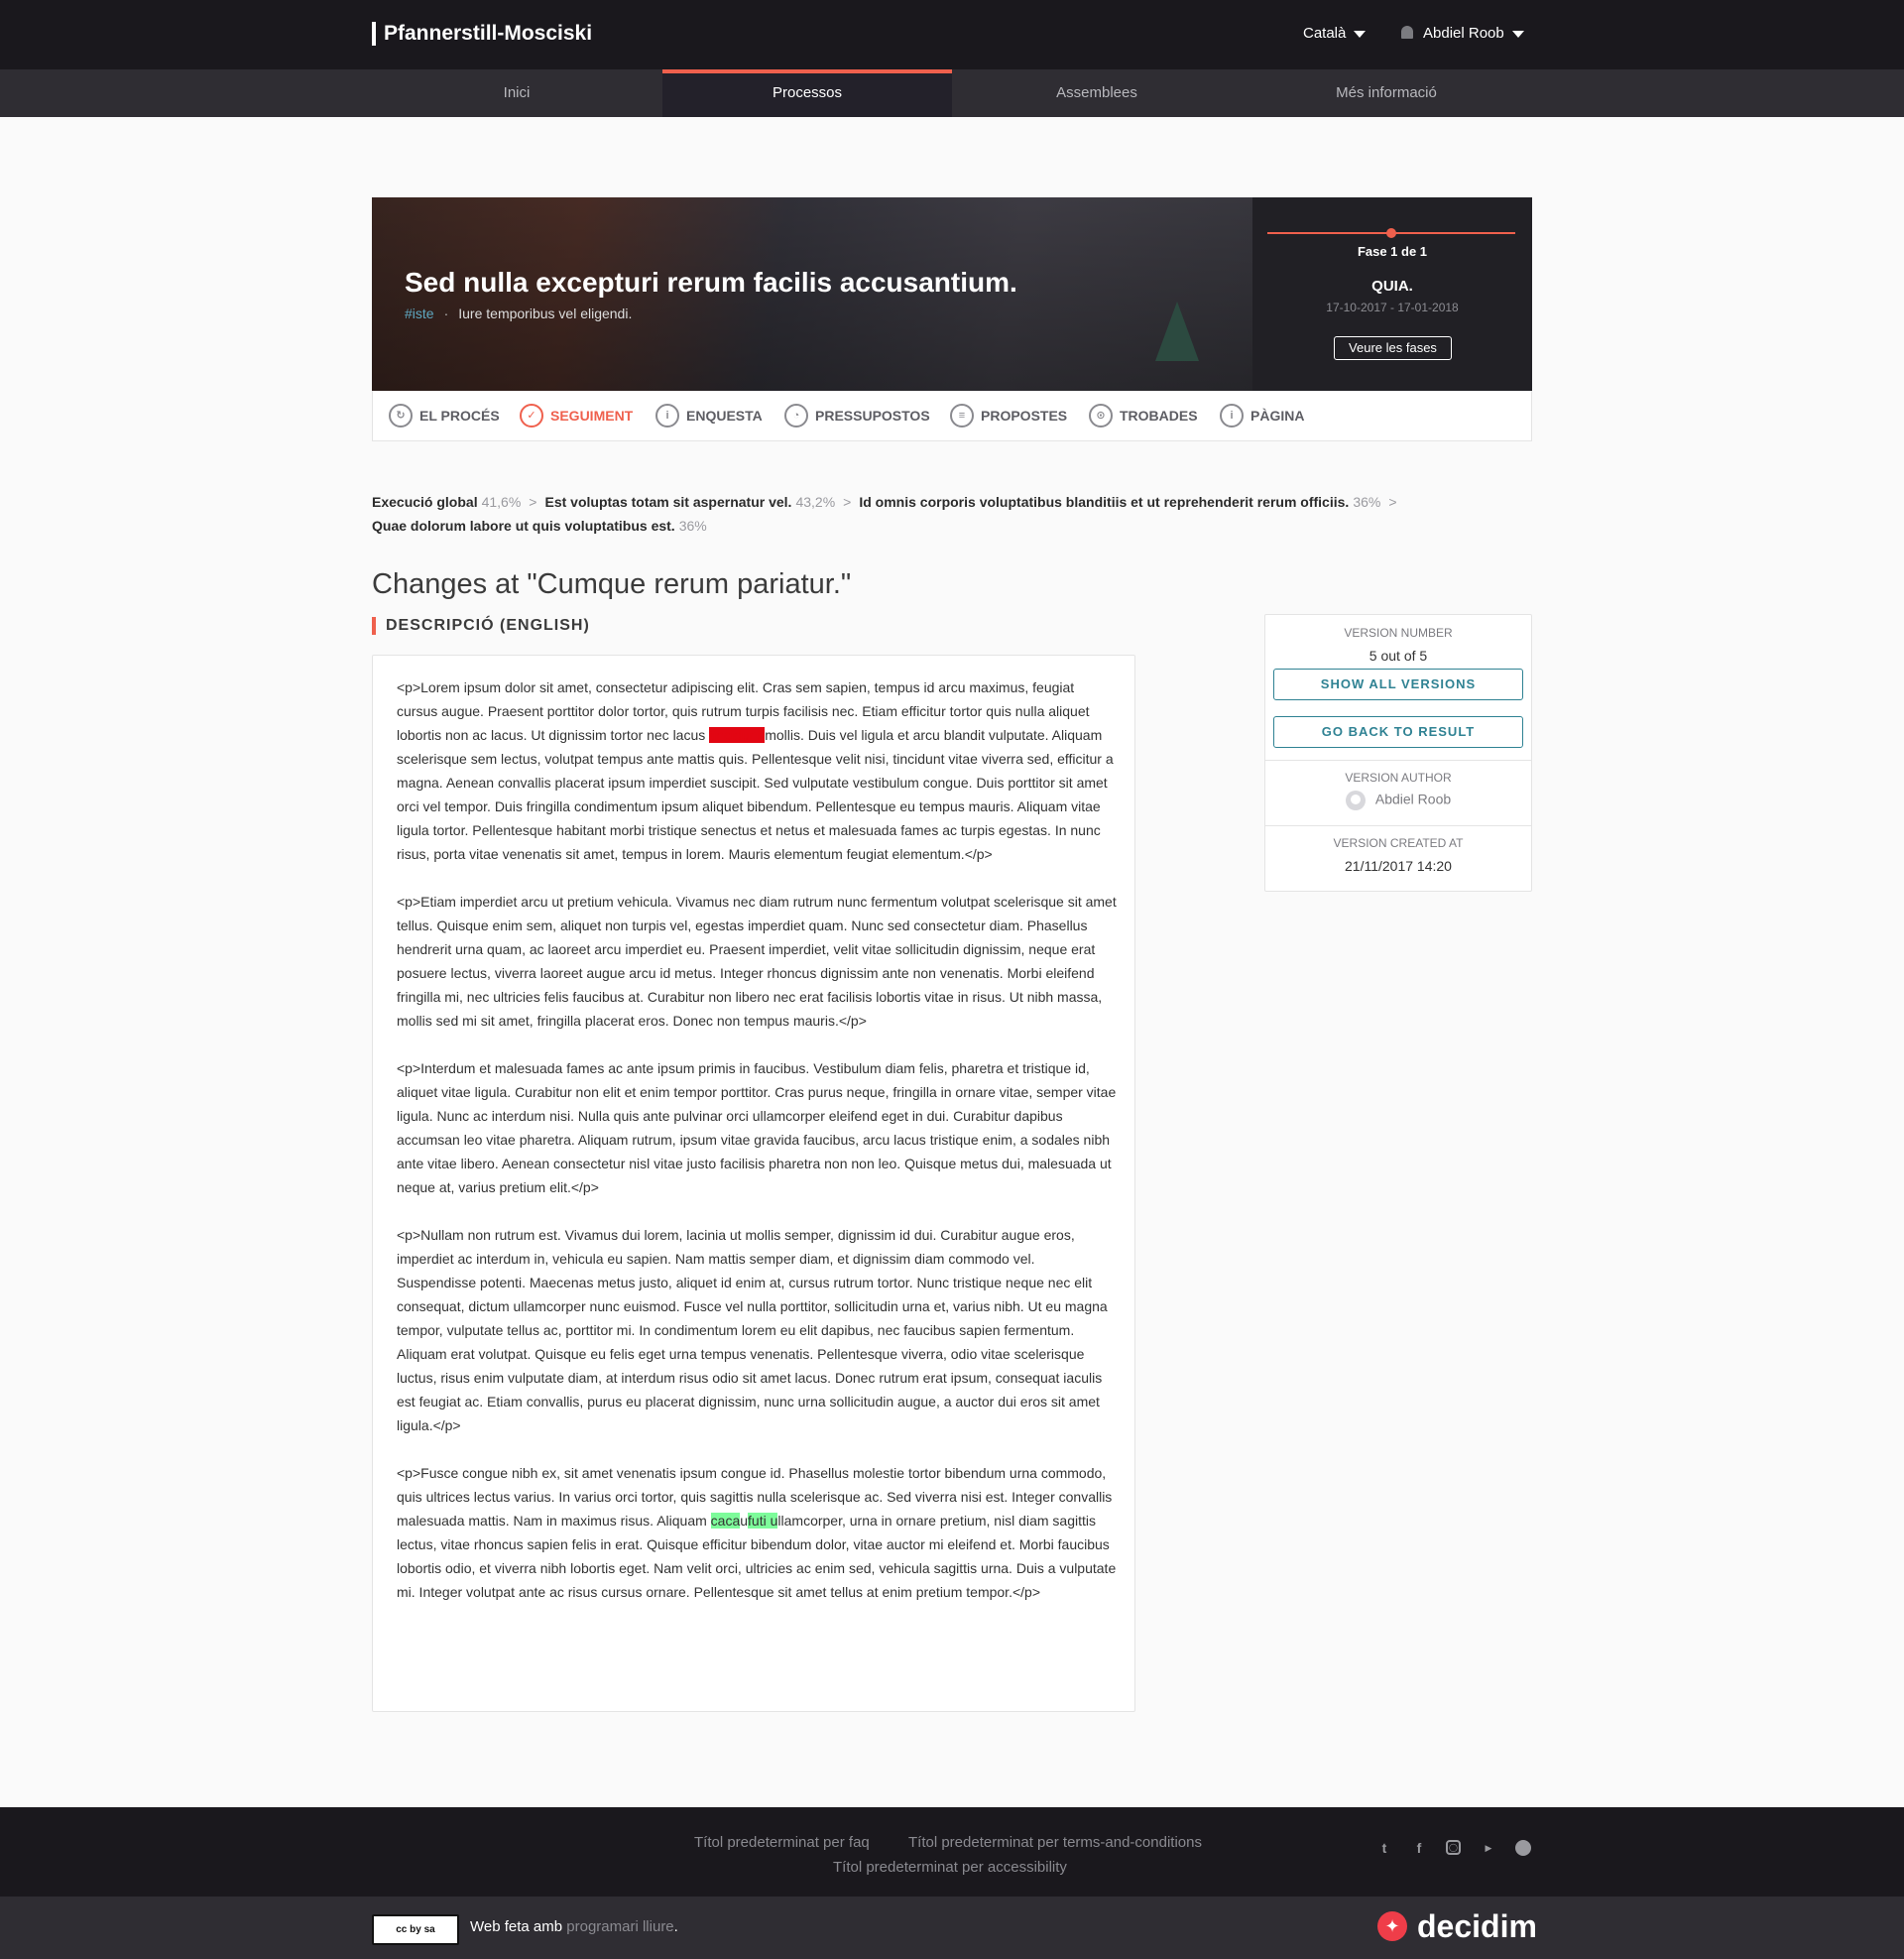  Describe the element at coordinates (667, 502) in the screenshot. I see `breadcrumb-item: Est voluptas totam sit aspernatur vel.` at that location.